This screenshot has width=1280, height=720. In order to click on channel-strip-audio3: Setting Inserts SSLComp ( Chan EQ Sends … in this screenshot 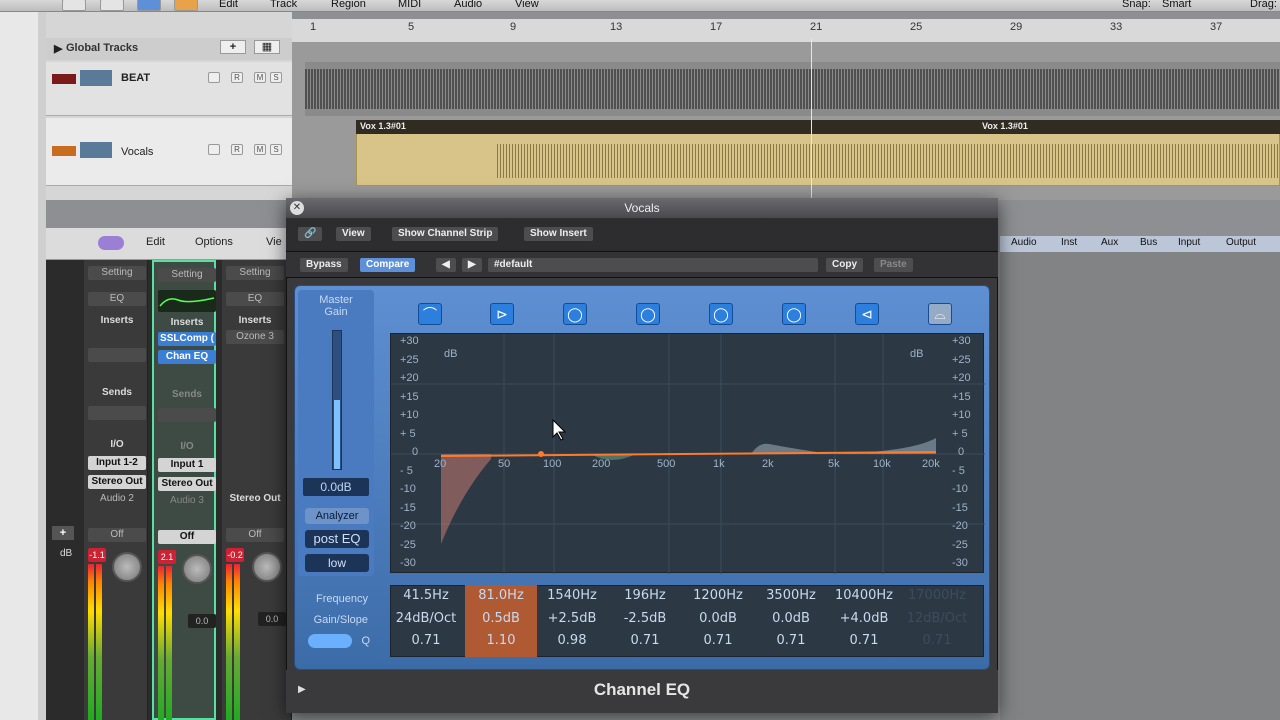, I will do `click(184, 490)`.